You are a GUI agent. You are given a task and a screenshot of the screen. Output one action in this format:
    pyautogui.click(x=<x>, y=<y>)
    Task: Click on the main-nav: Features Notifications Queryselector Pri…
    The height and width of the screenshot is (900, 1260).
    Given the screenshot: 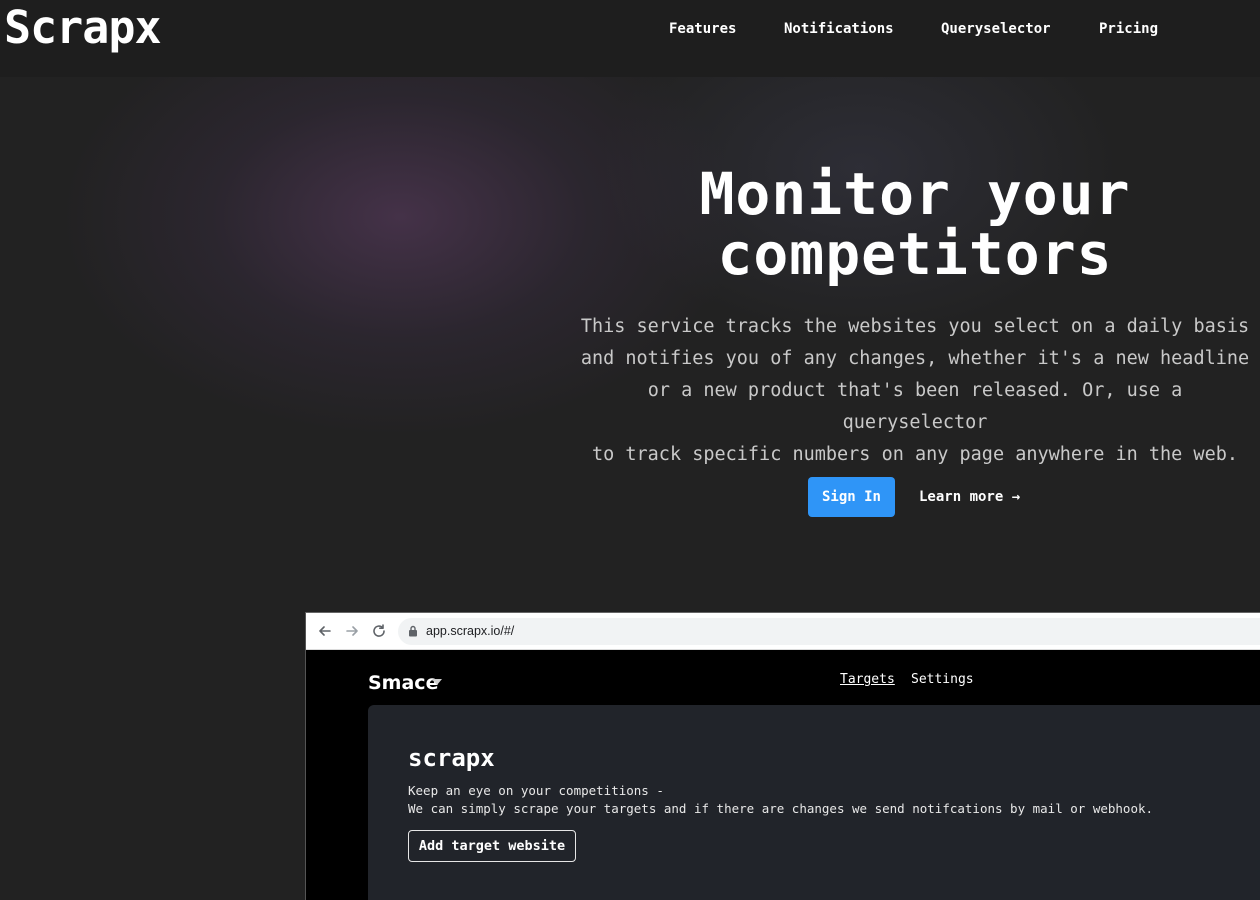 What is the action you would take?
    pyautogui.click(x=630, y=29)
    